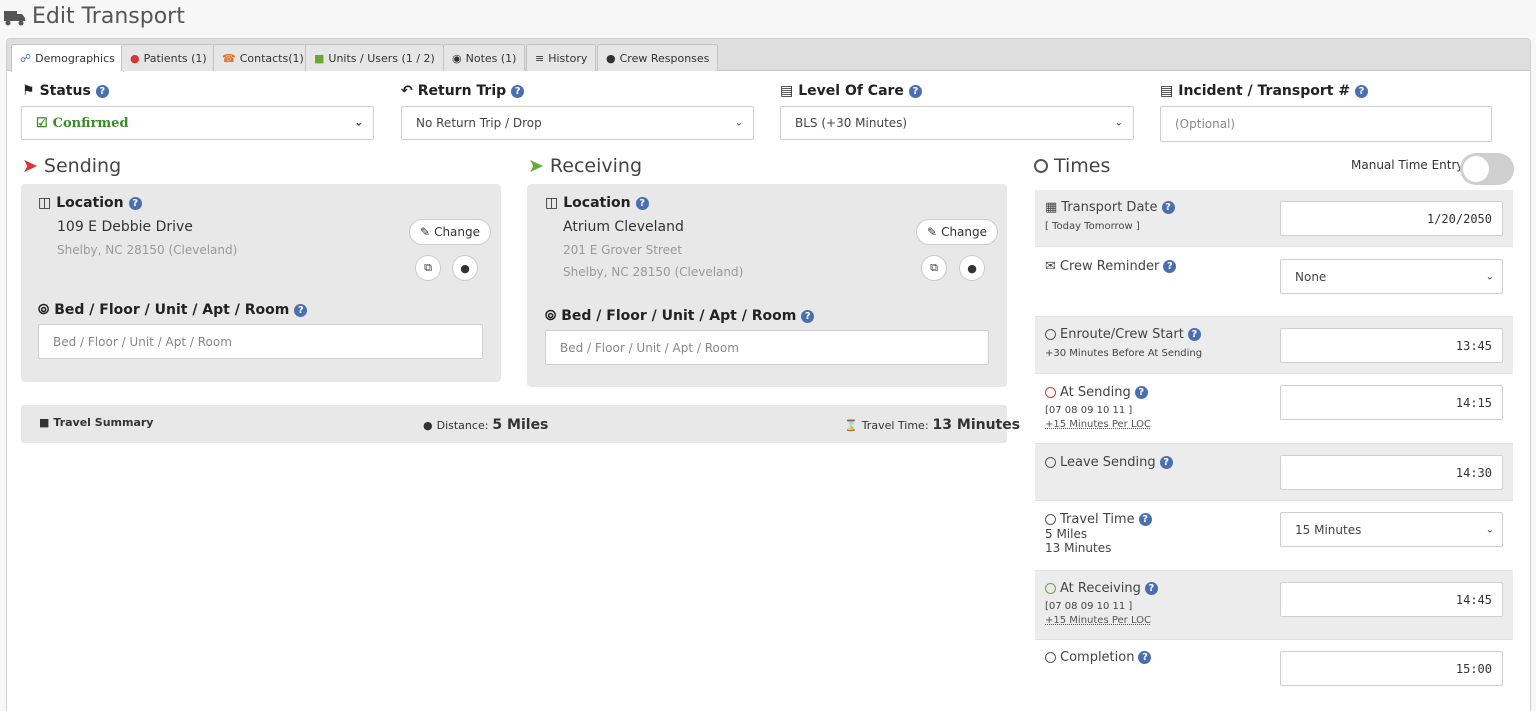 This screenshot has height=711, width=1536. I want to click on completion-row: Completion? 15:00, so click(1274, 670).